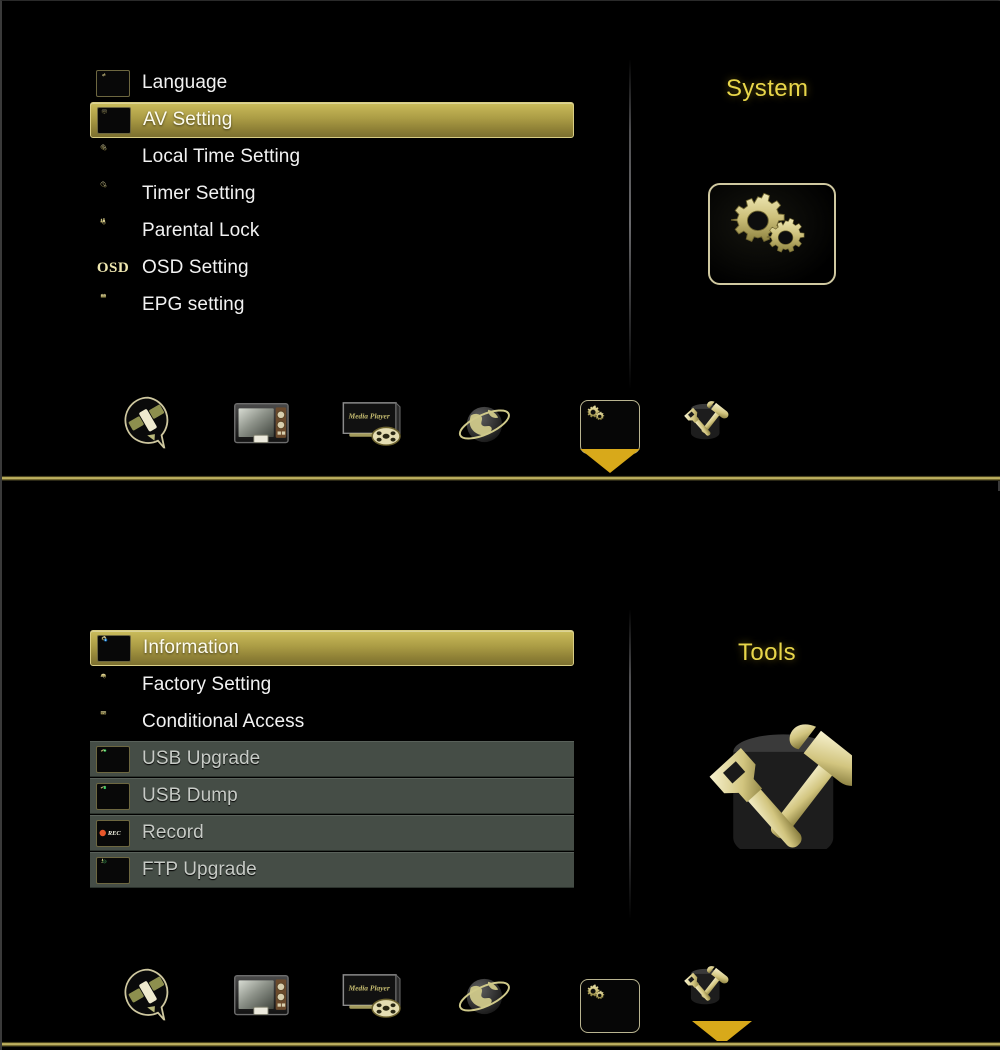 This screenshot has width=1000, height=1050. What do you see at coordinates (332, 833) in the screenshot?
I see `menu-item-record: Record` at bounding box center [332, 833].